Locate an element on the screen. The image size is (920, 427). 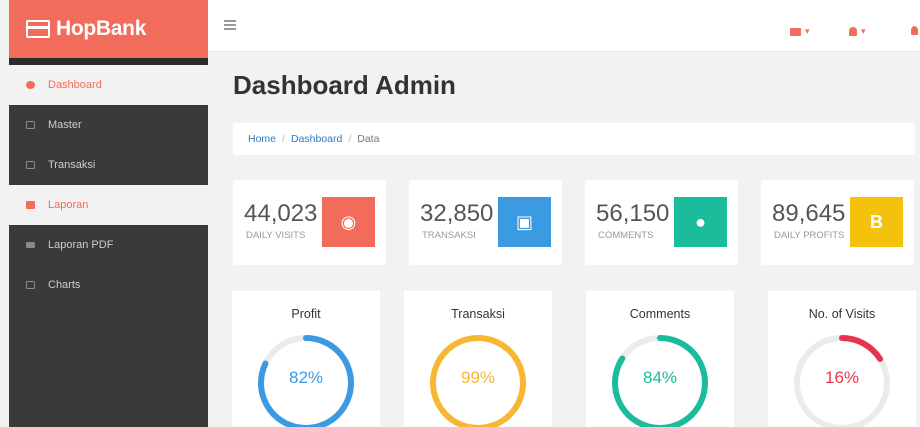
gauge-title: No. of Visits is located at coordinates (842, 314).